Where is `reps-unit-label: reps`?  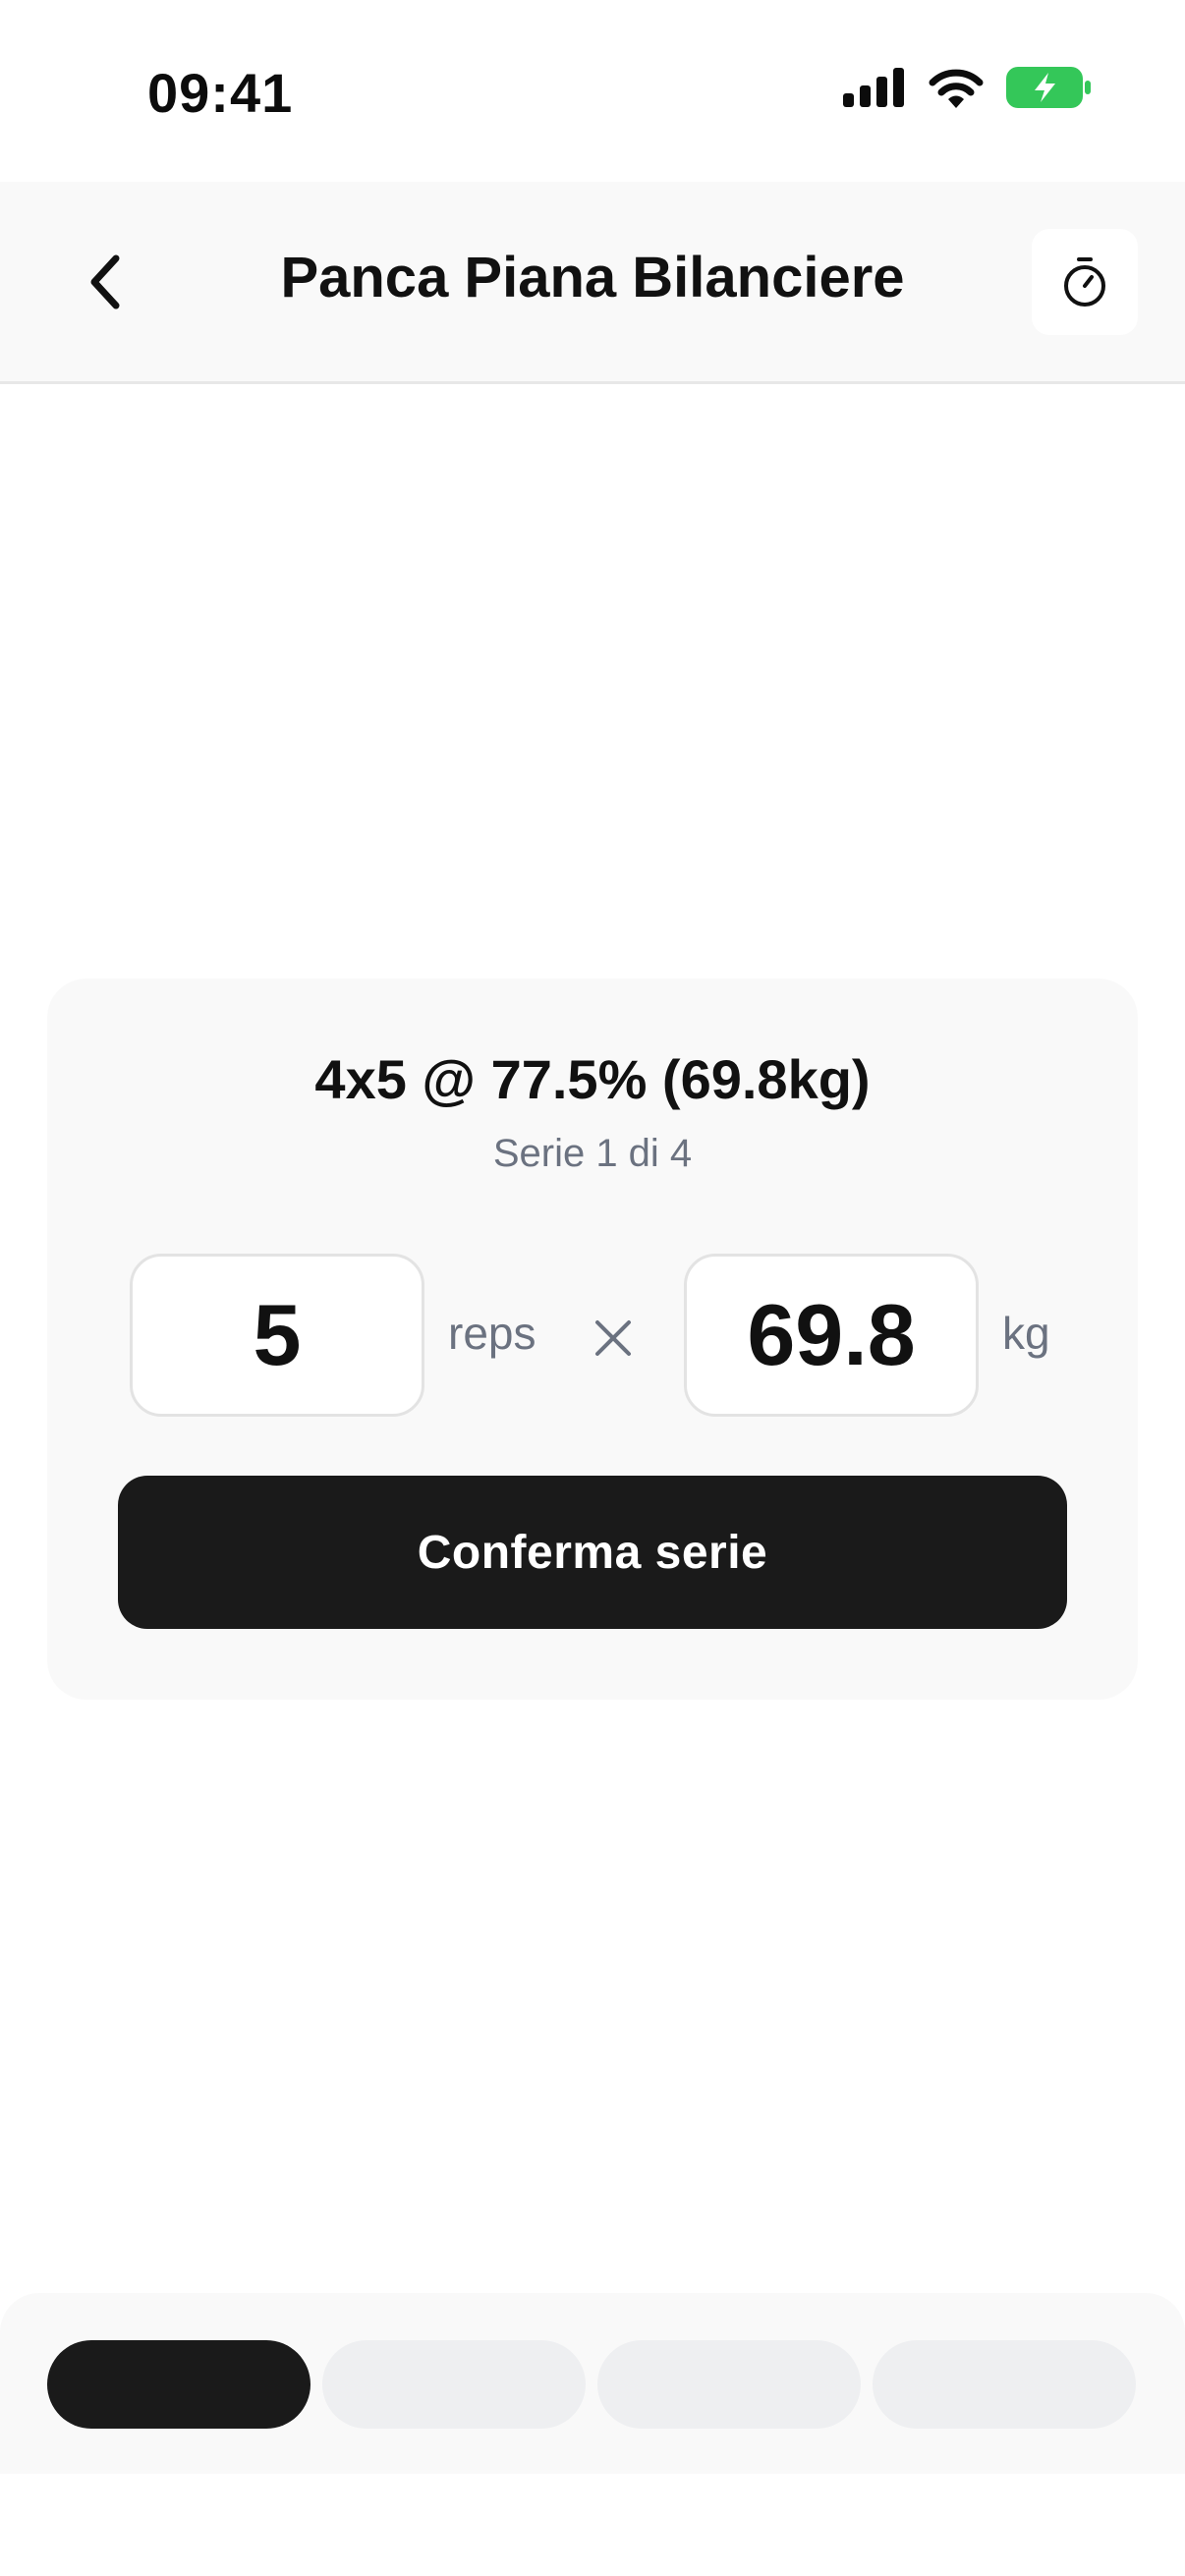 reps-unit-label: reps is located at coordinates (492, 1333).